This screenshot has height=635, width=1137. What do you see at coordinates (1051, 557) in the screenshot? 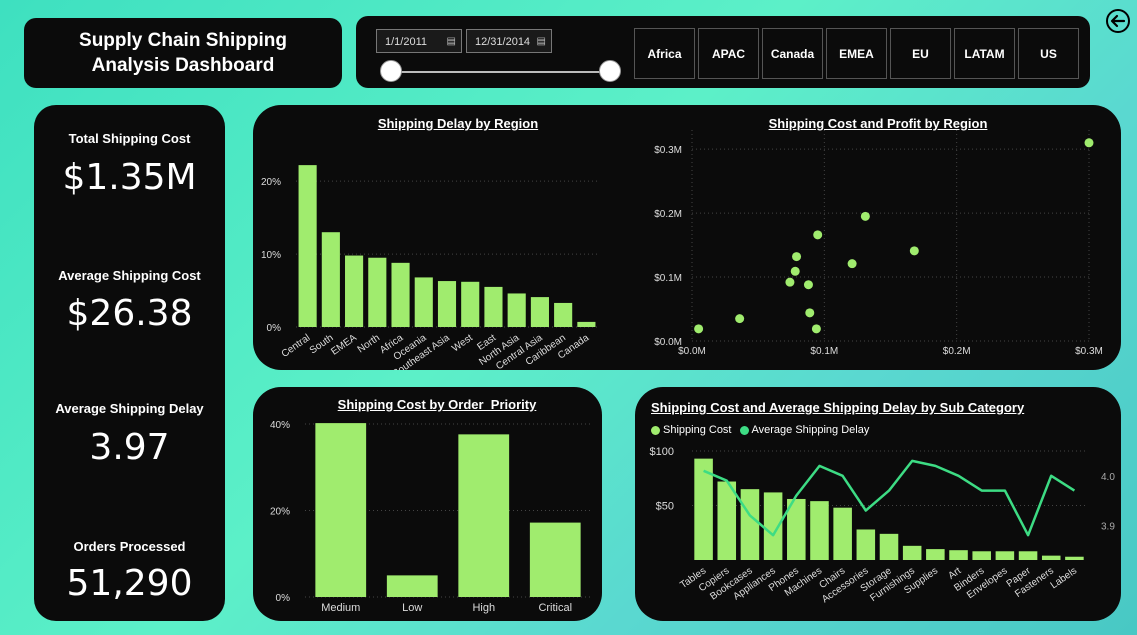
I see `bar-fasteners` at bounding box center [1051, 557].